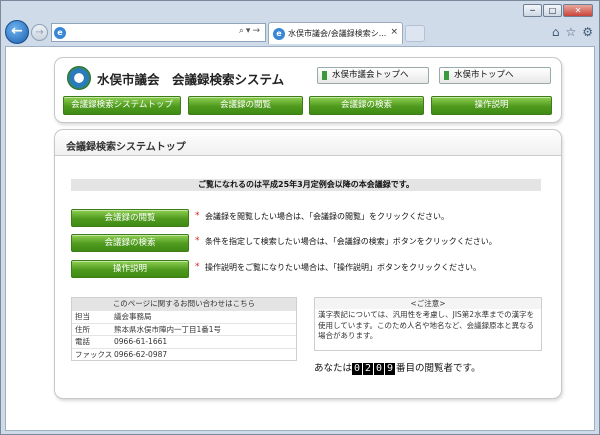 This screenshot has height=435, width=600. I want to click on nav-instructions: 操作説明, so click(491, 105).